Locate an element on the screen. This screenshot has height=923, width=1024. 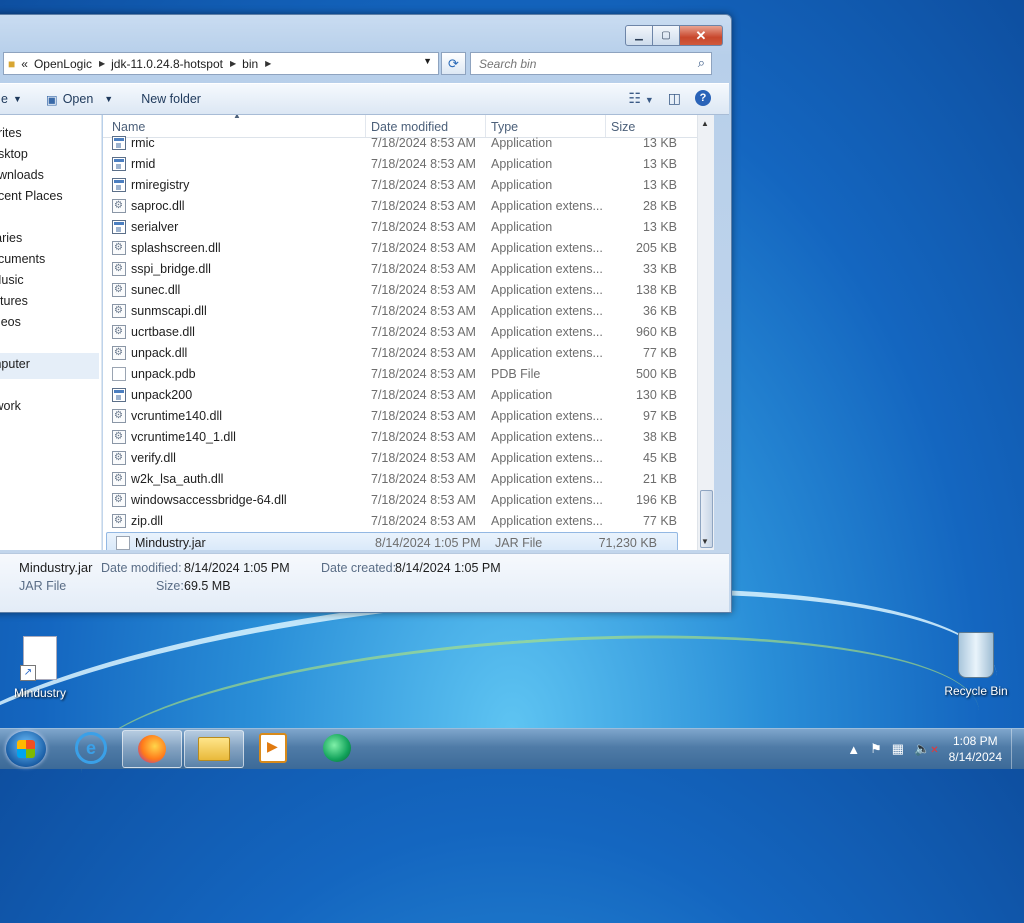
help-icon: ? is located at coordinates (703, 98).